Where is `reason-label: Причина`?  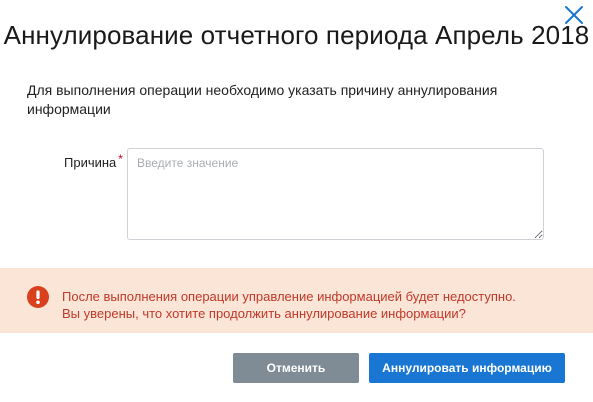
reason-label: Причина is located at coordinates (90, 162).